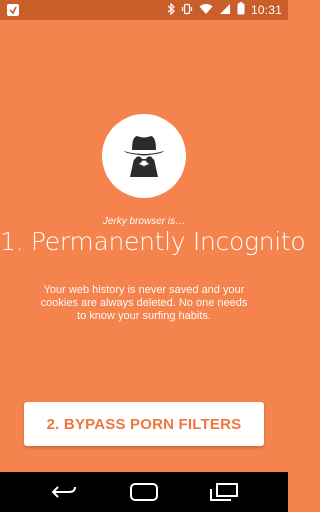  Describe the element at coordinates (153, 241) in the screenshot. I see `page-title: 1. Permanently Incognito` at that location.